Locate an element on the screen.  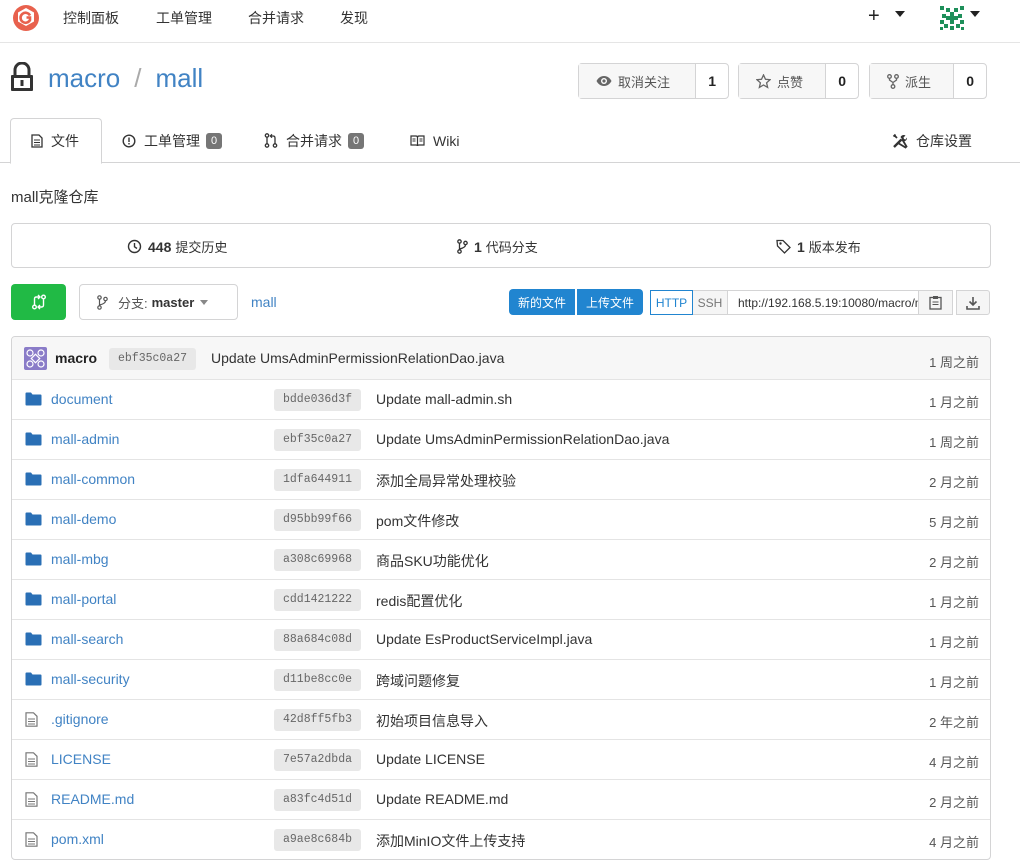
commit-message: pom文件修改 is located at coordinates (417, 521).